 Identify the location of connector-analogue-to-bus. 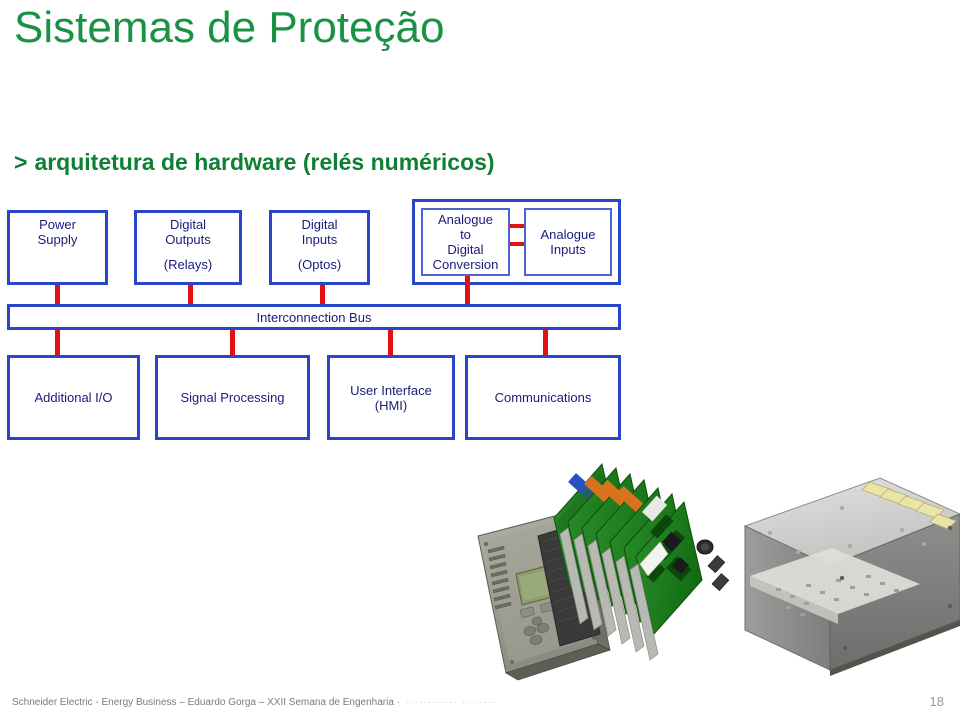
(467, 290).